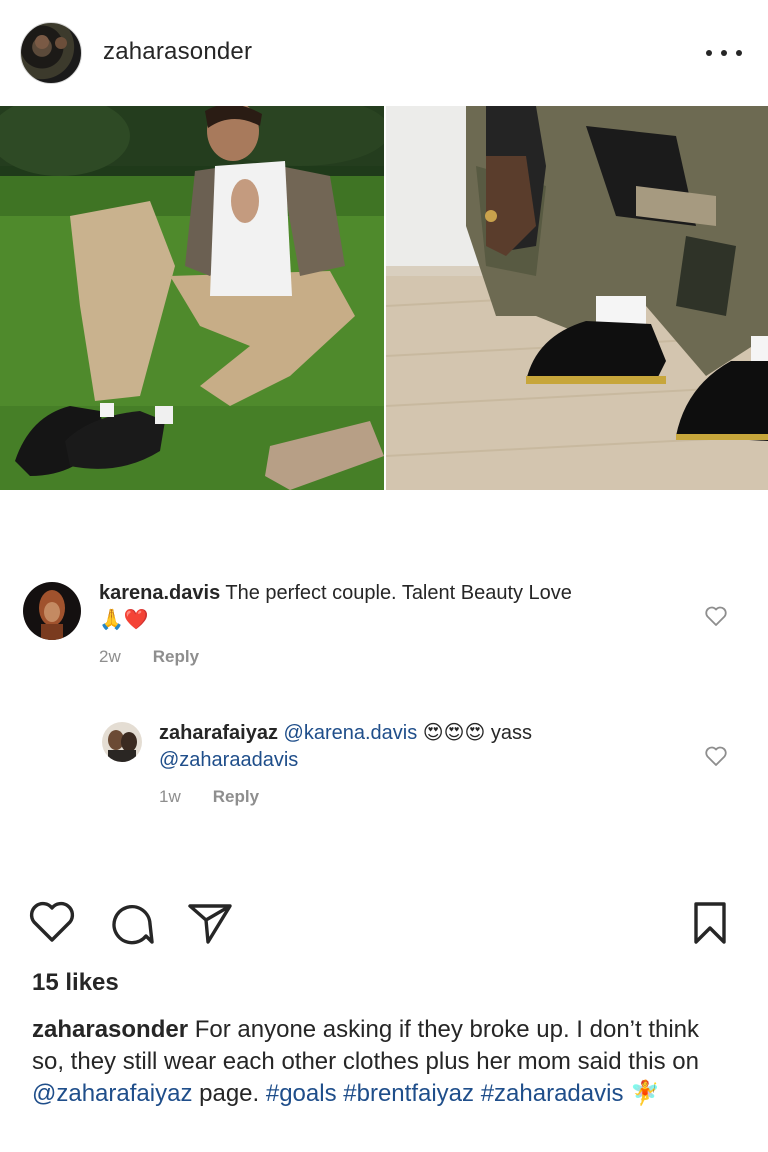  I want to click on comment-emoji: 🙏❤️, so click(124, 620).